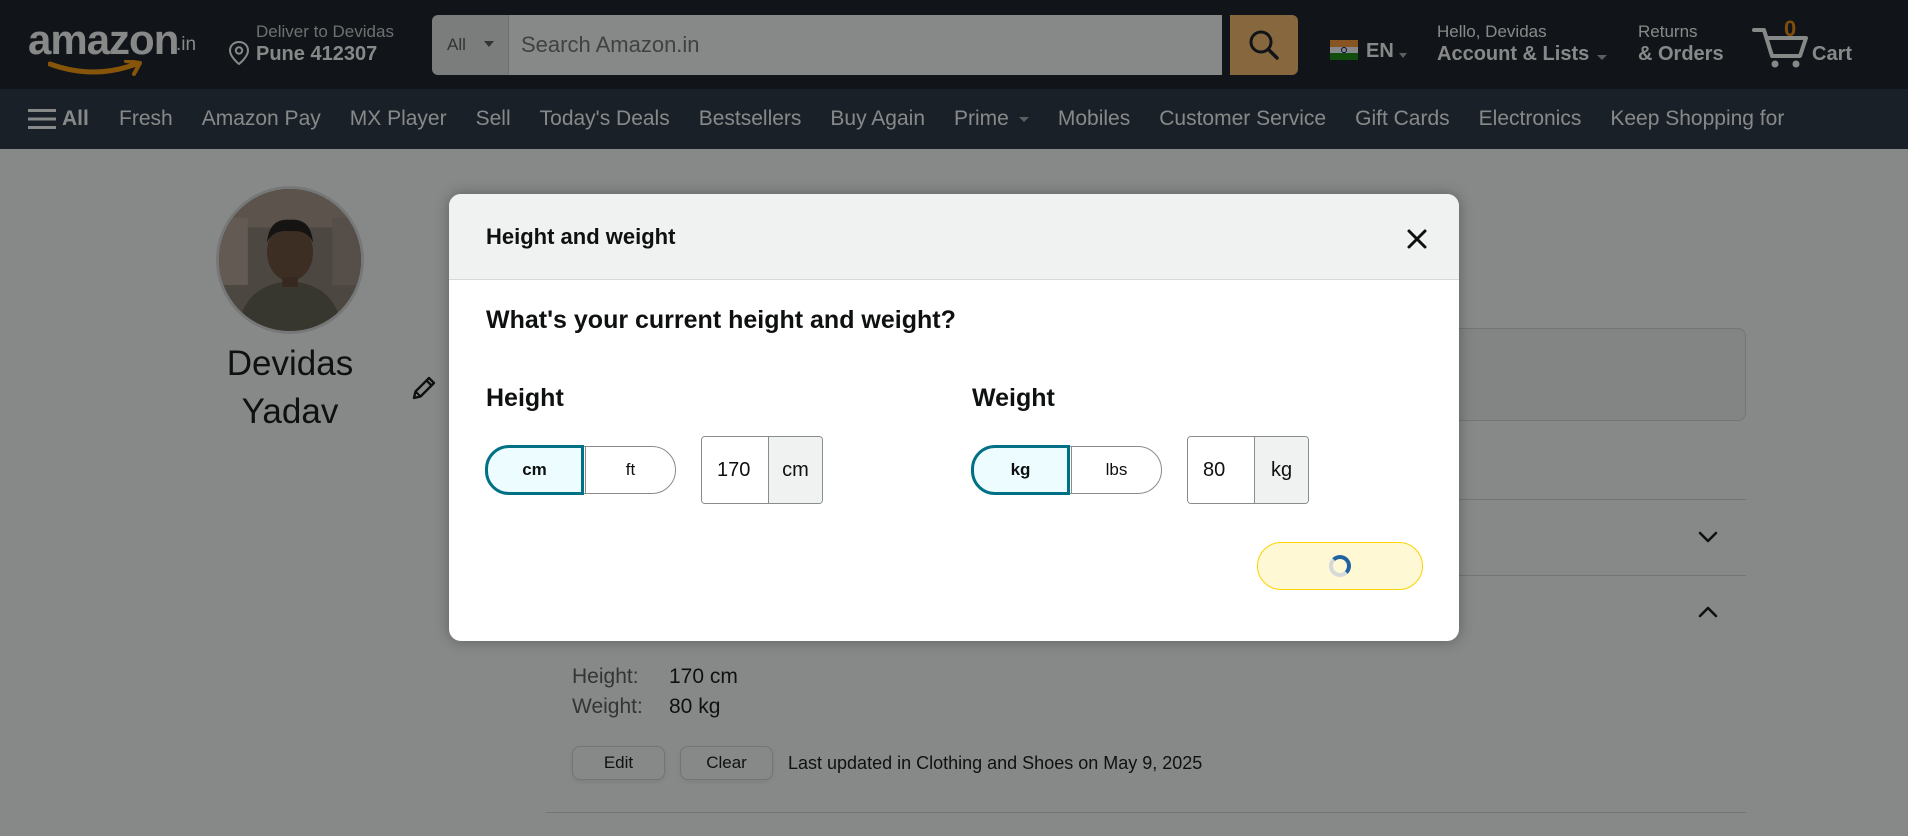  Describe the element at coordinates (1020, 470) in the screenshot. I see `weight-unit-kg-option: kg` at that location.